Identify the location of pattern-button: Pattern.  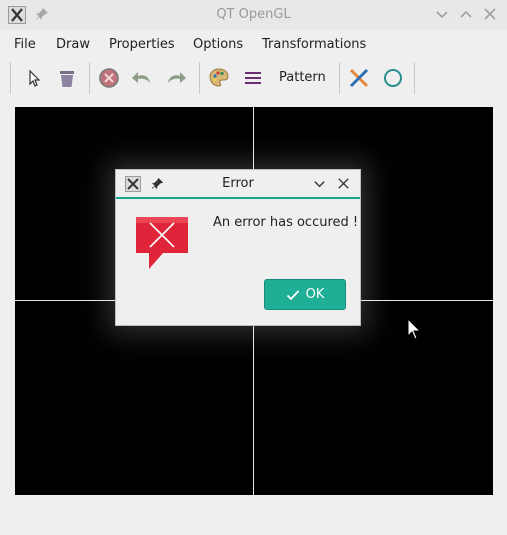
(302, 77).